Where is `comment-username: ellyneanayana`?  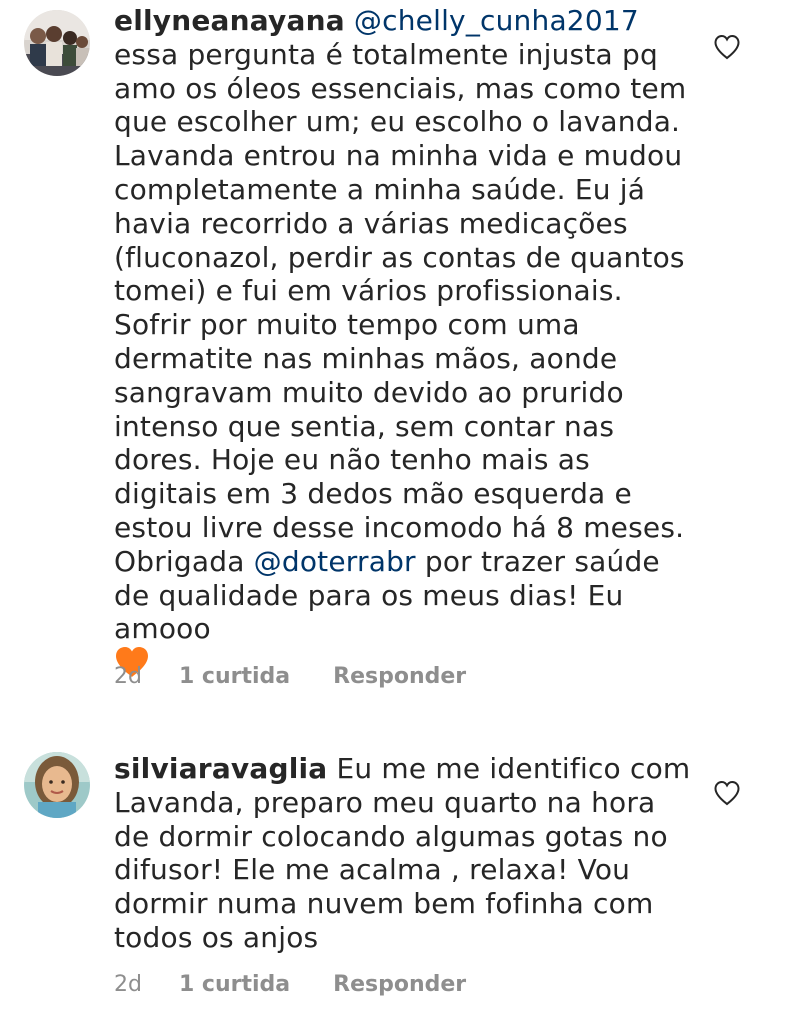 comment-username: ellyneanayana is located at coordinates (229, 20).